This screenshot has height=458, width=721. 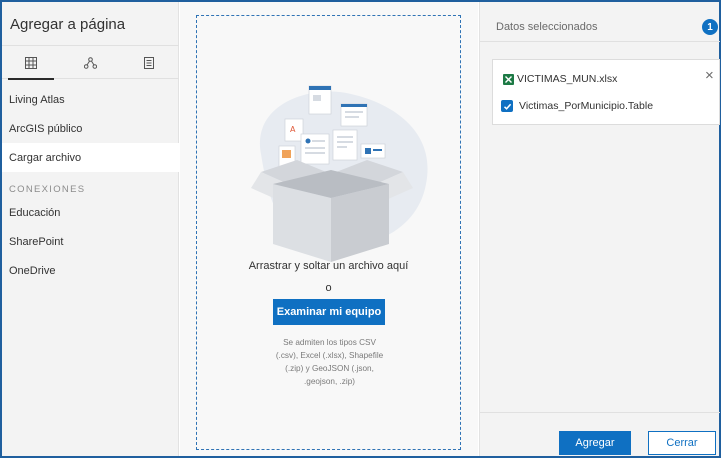 I want to click on close-button: Cerrar, so click(x=682, y=443).